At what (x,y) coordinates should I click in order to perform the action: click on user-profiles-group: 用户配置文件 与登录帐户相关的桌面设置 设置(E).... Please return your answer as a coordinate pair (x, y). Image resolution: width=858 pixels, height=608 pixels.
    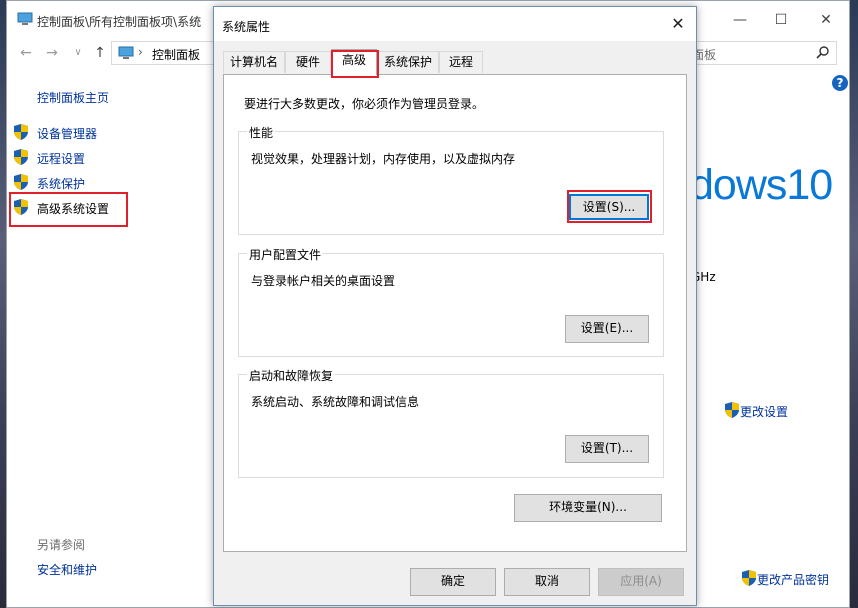
    Looking at the image, I should click on (451, 301).